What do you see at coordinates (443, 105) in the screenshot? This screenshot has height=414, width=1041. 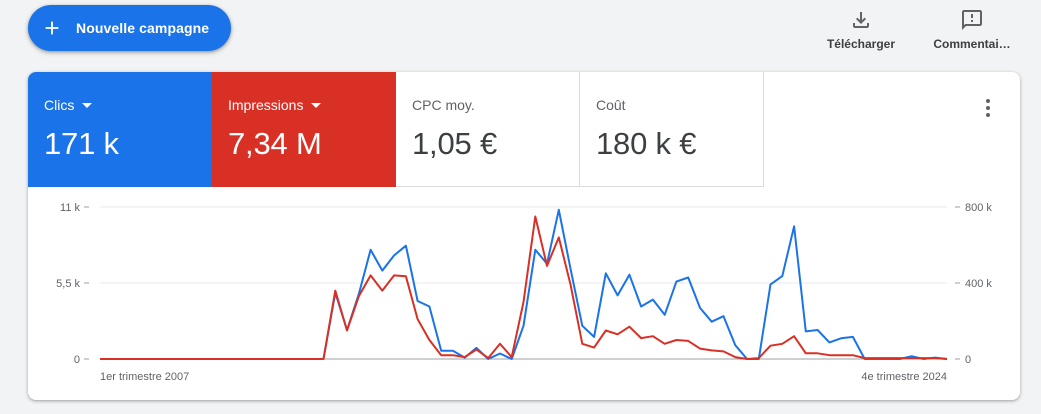 I see `metric-avg-cpc-label: CPC moy.` at bounding box center [443, 105].